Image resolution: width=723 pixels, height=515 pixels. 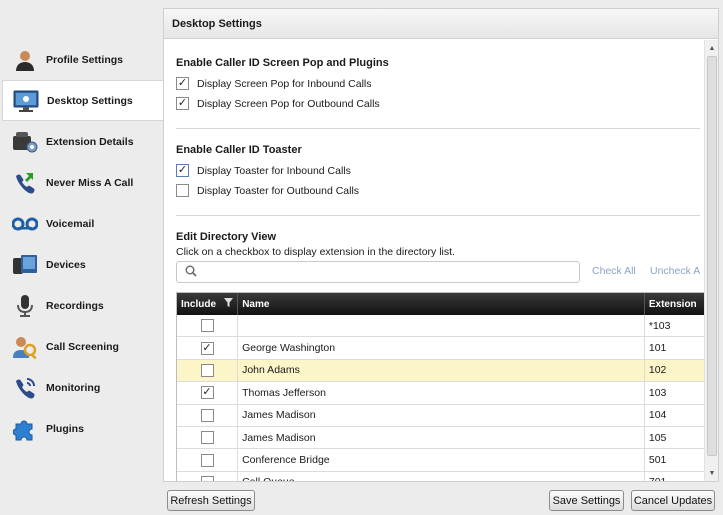 I want to click on table-row: *103, so click(x=440, y=326).